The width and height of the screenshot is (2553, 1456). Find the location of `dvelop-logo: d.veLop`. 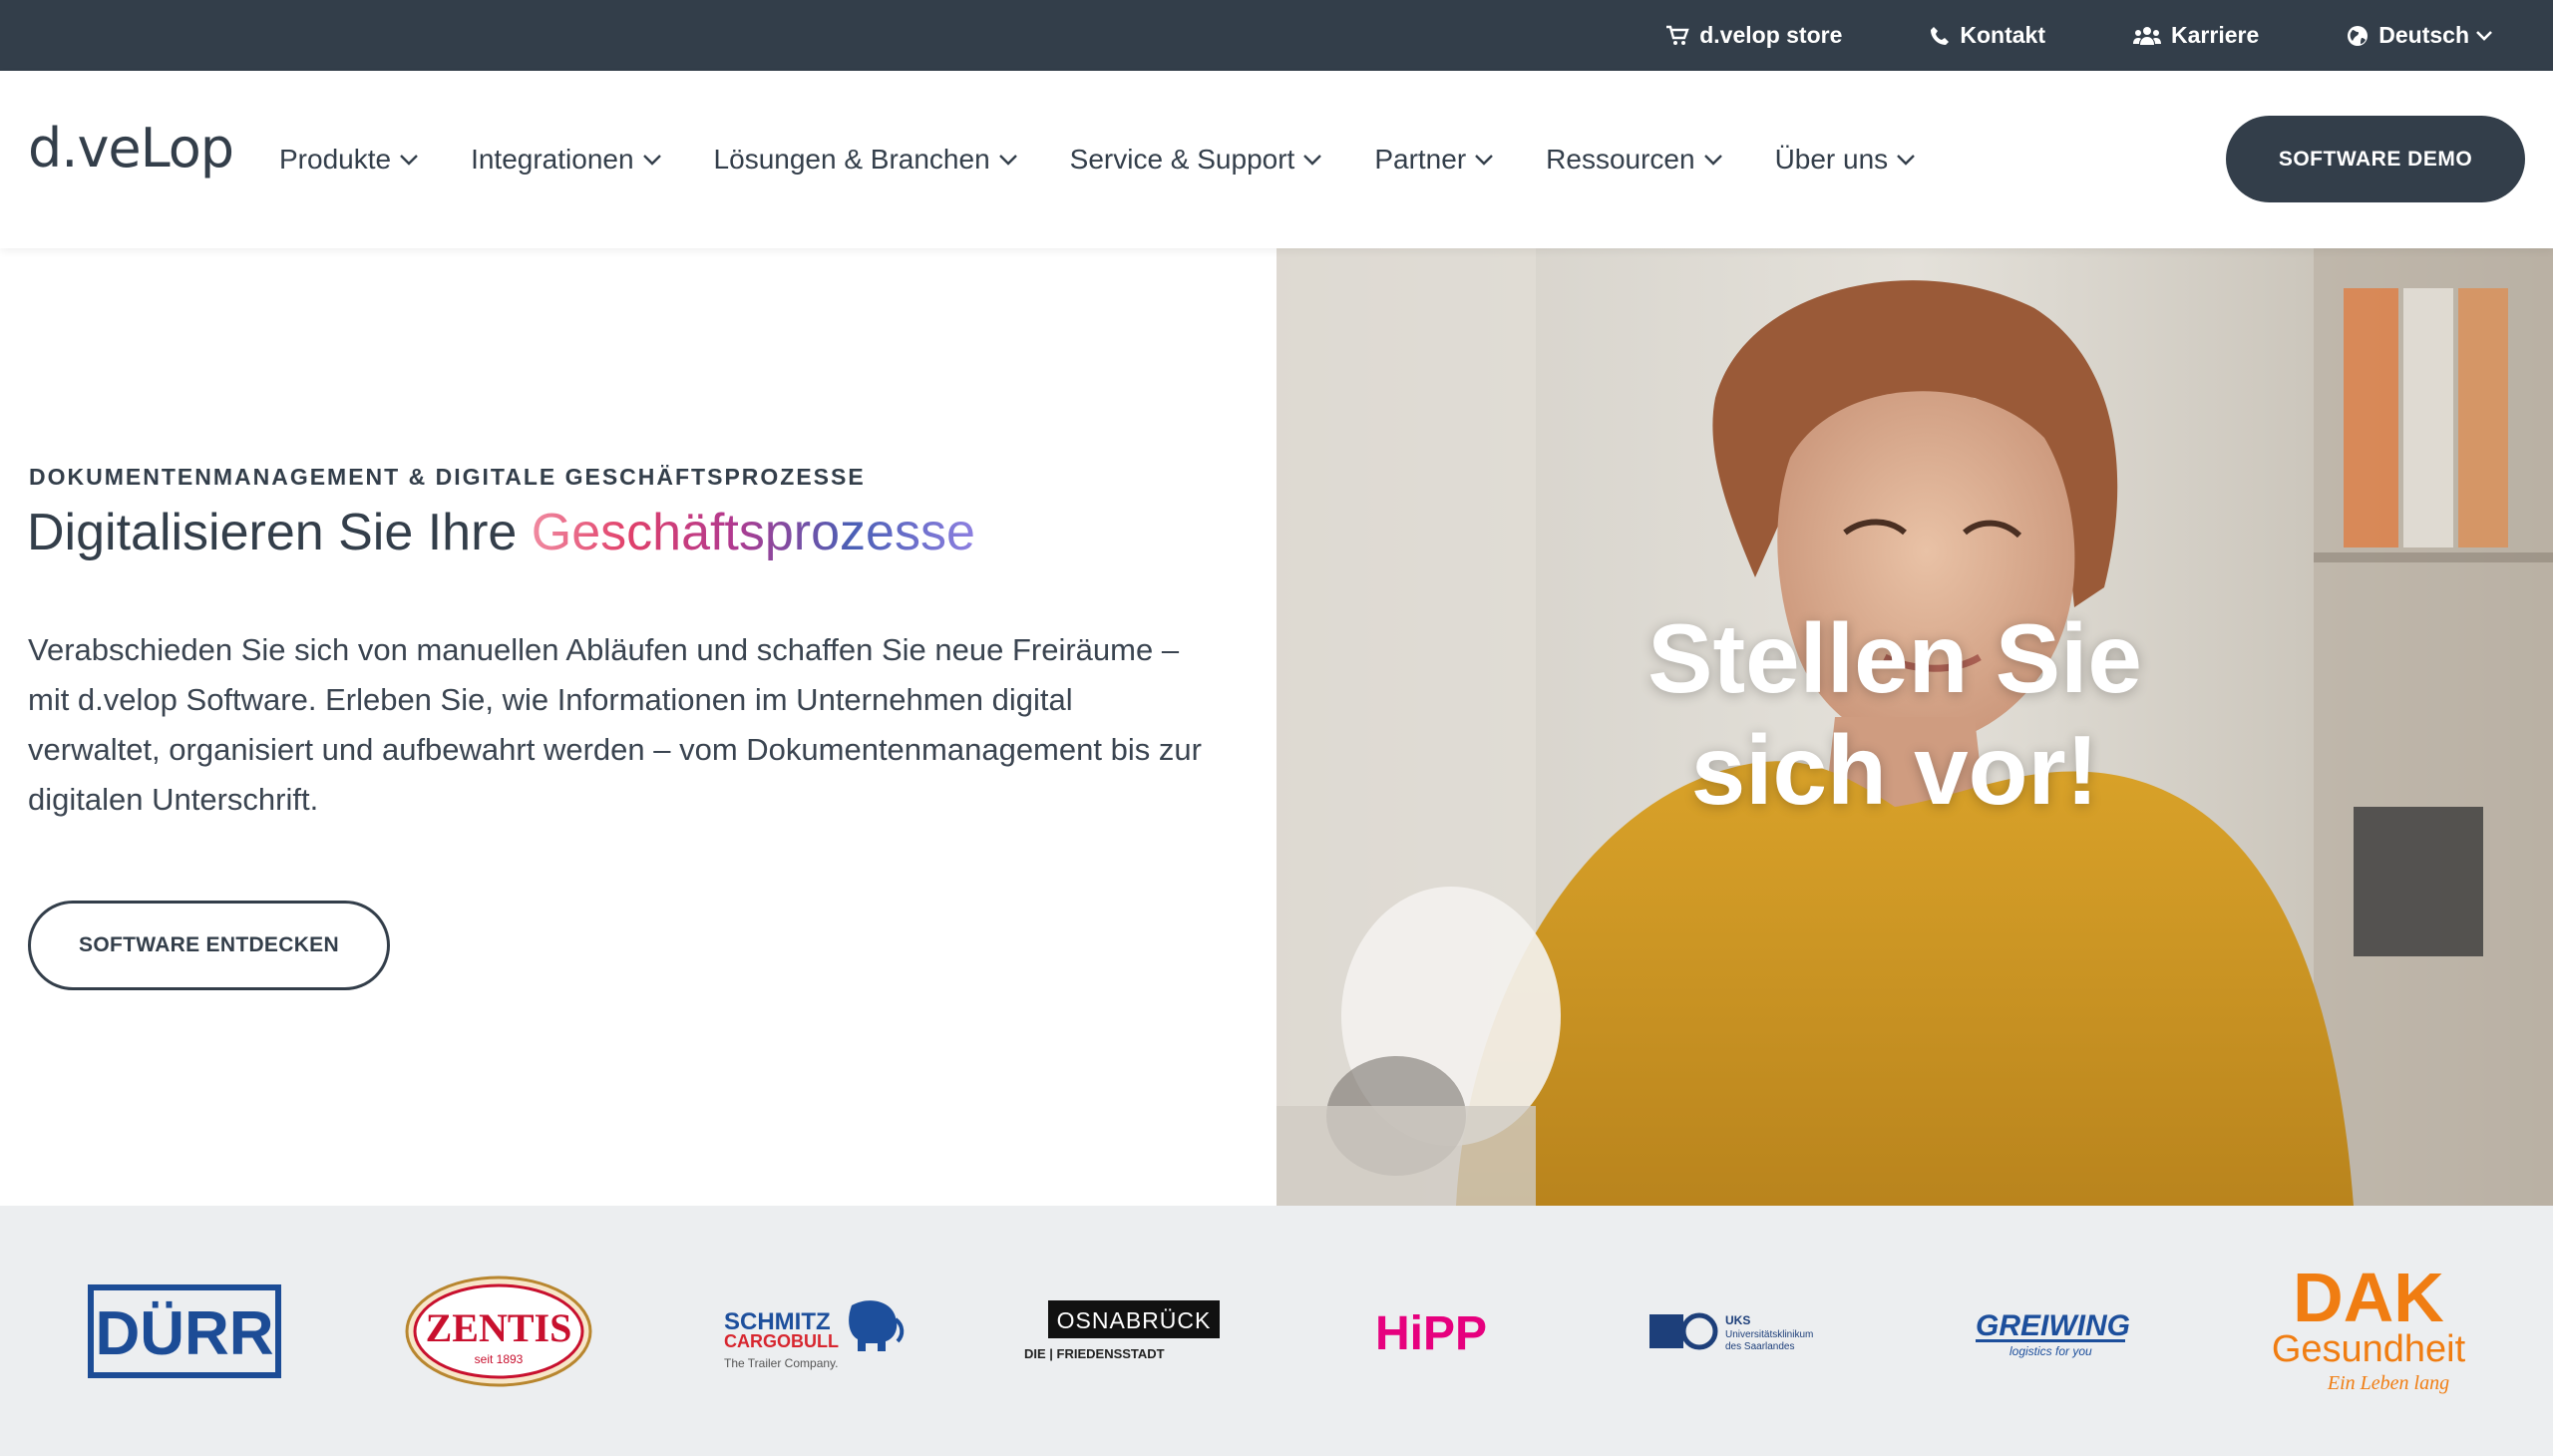

dvelop-logo: d.veLop is located at coordinates (131, 148).